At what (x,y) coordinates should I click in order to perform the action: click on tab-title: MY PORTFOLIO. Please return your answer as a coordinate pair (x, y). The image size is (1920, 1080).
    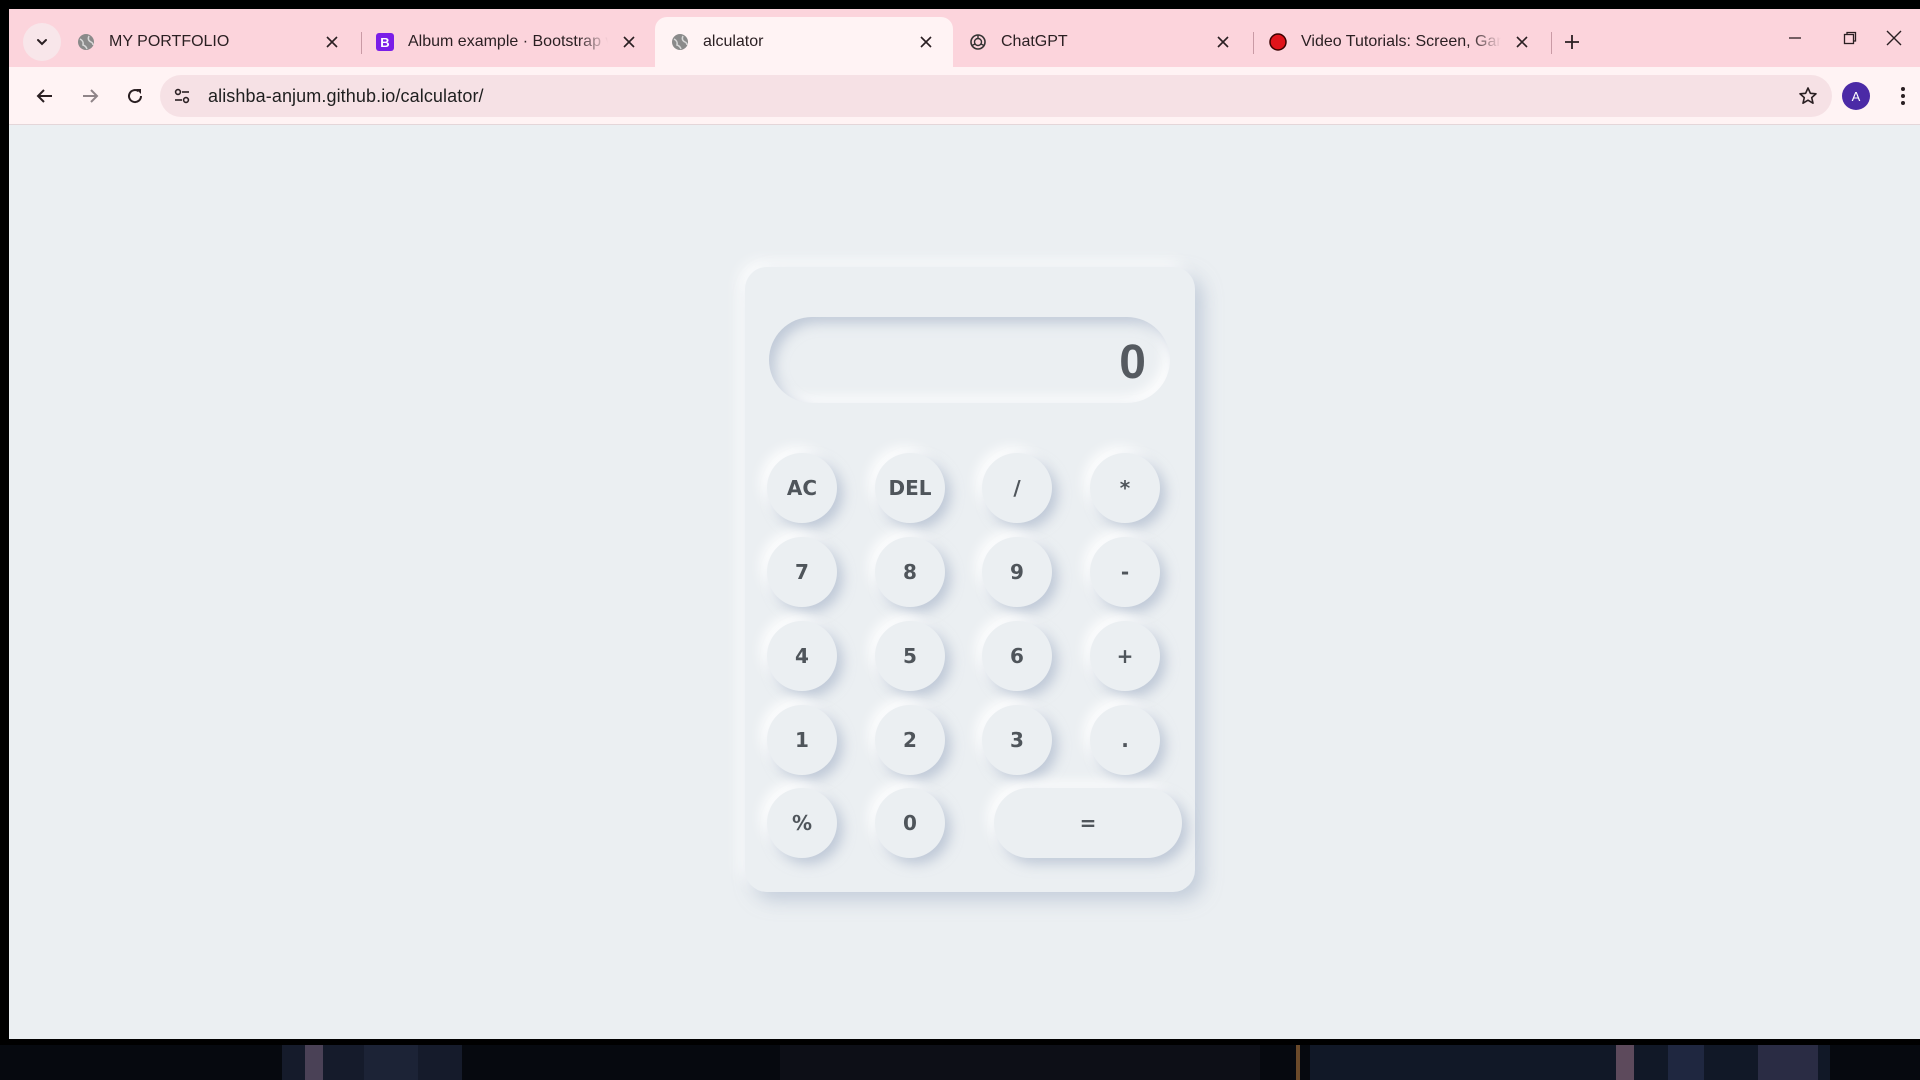
    Looking at the image, I should click on (169, 41).